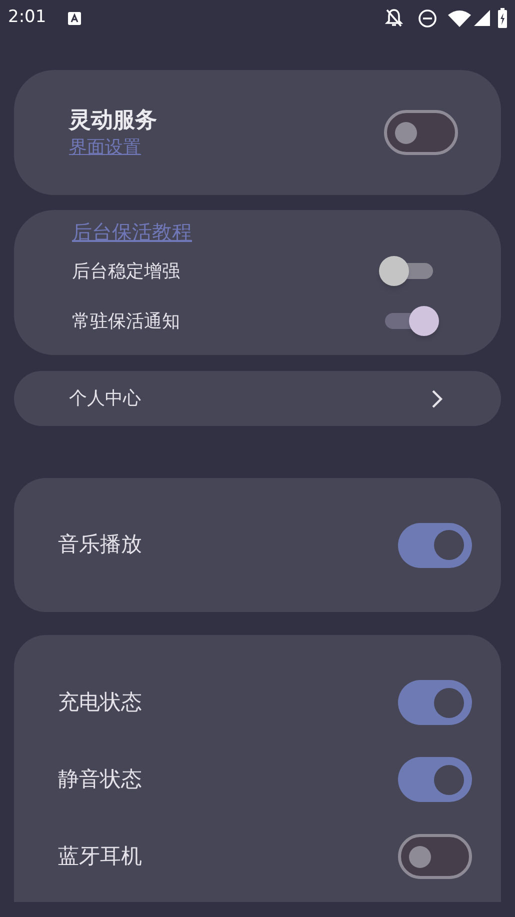  What do you see at coordinates (482, 18) in the screenshot?
I see `signal-icon` at bounding box center [482, 18].